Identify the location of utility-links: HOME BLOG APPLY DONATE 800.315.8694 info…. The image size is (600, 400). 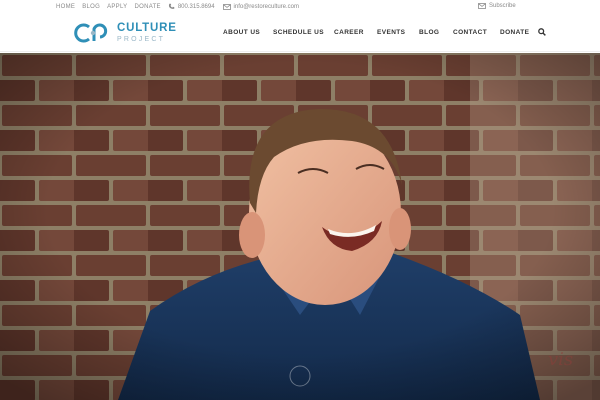
(181, 6).